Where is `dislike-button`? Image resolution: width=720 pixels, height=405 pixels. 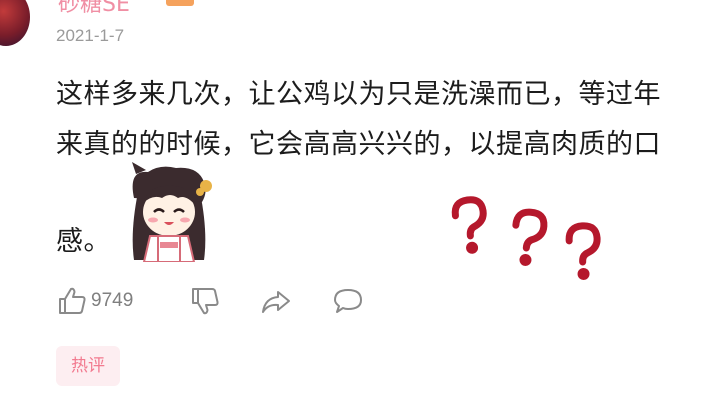
dislike-button is located at coordinates (205, 301).